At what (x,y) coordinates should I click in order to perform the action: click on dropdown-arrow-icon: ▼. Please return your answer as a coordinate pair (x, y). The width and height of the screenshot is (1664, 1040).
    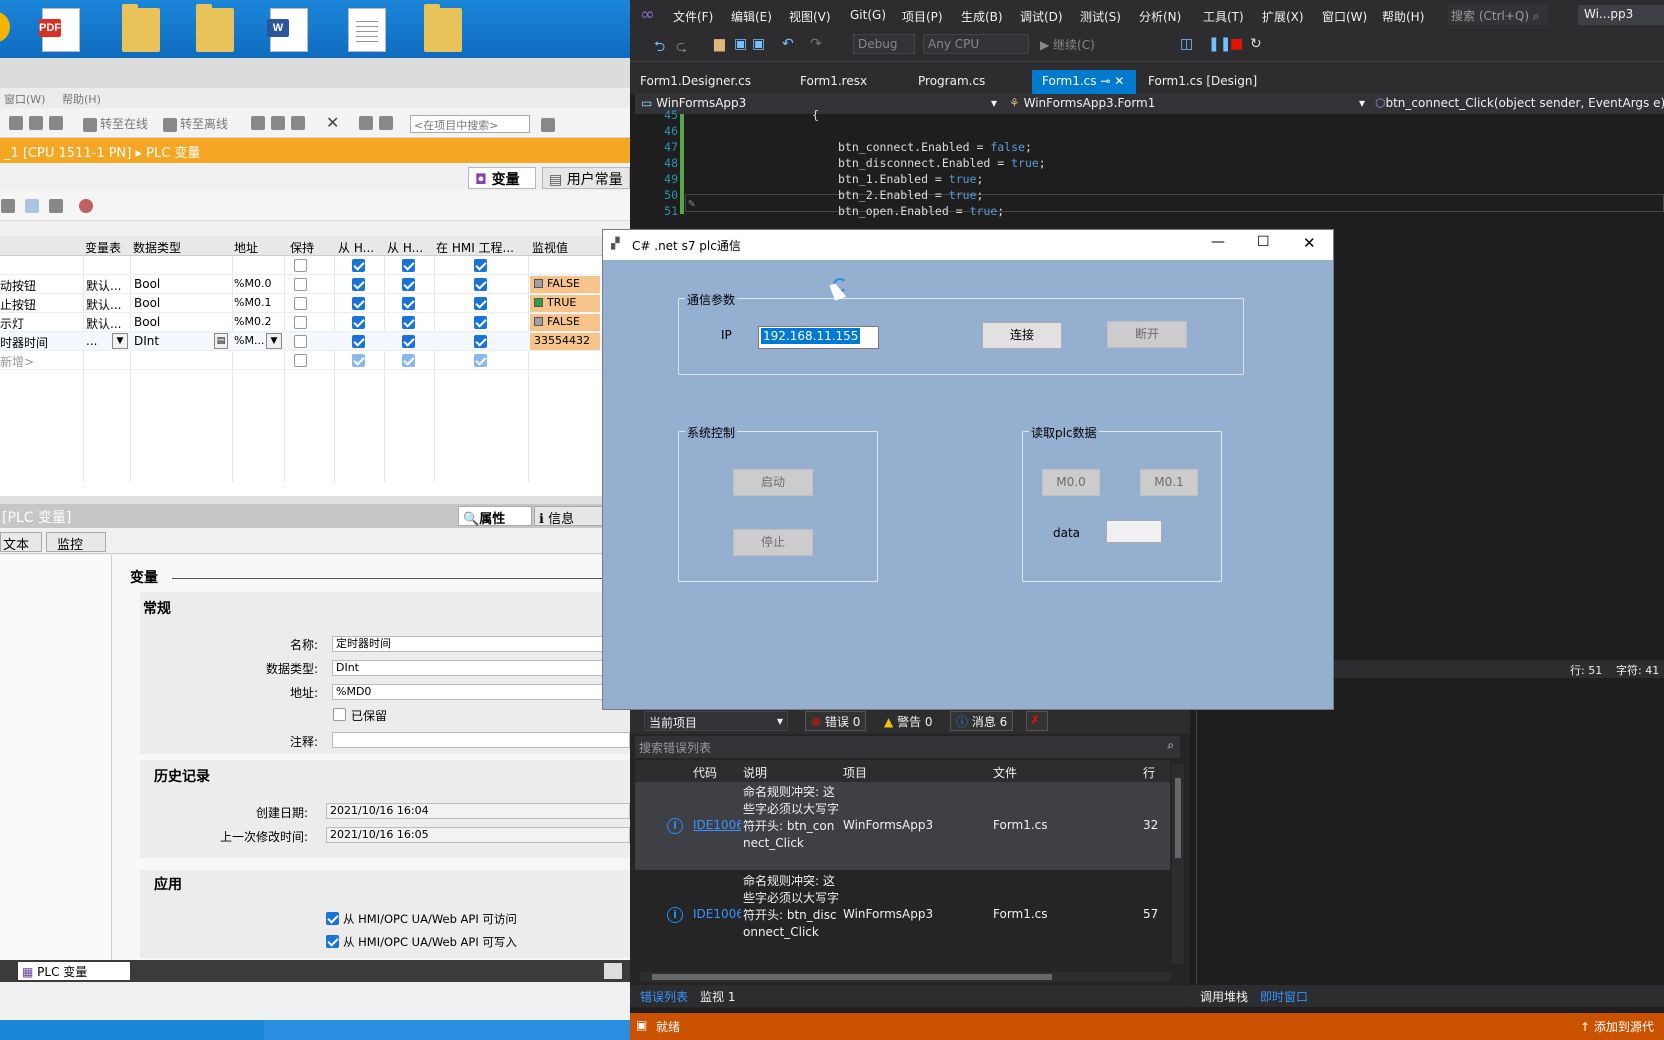
    Looking at the image, I should click on (274, 341).